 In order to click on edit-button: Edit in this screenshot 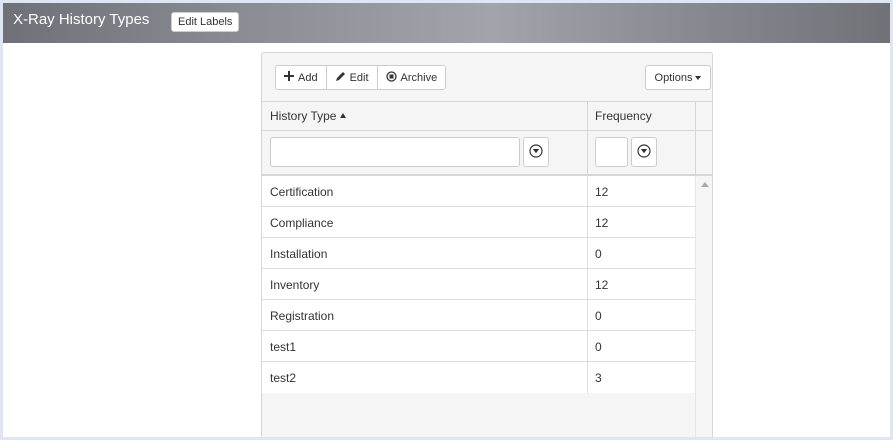, I will do `click(352, 77)`.